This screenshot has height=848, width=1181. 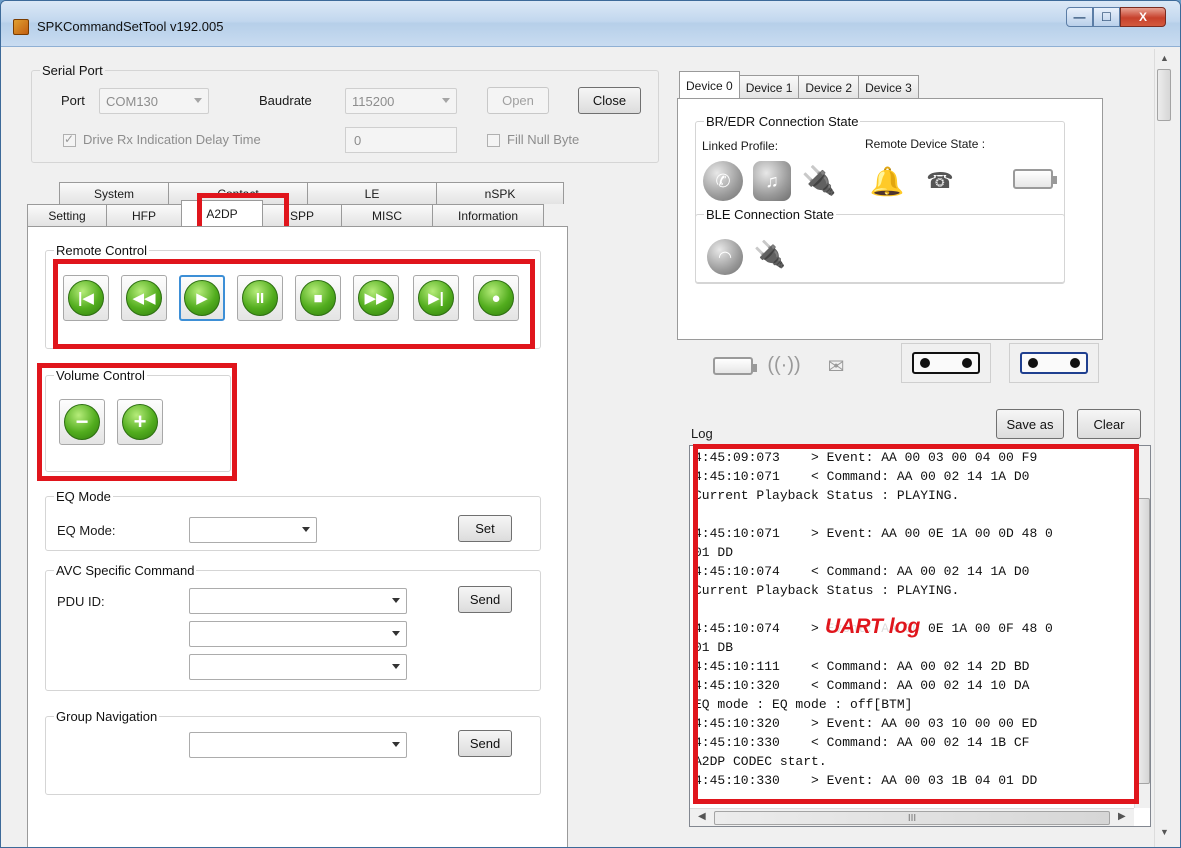 I want to click on avc-command-legend: AVC Specific Command, so click(x=125, y=570).